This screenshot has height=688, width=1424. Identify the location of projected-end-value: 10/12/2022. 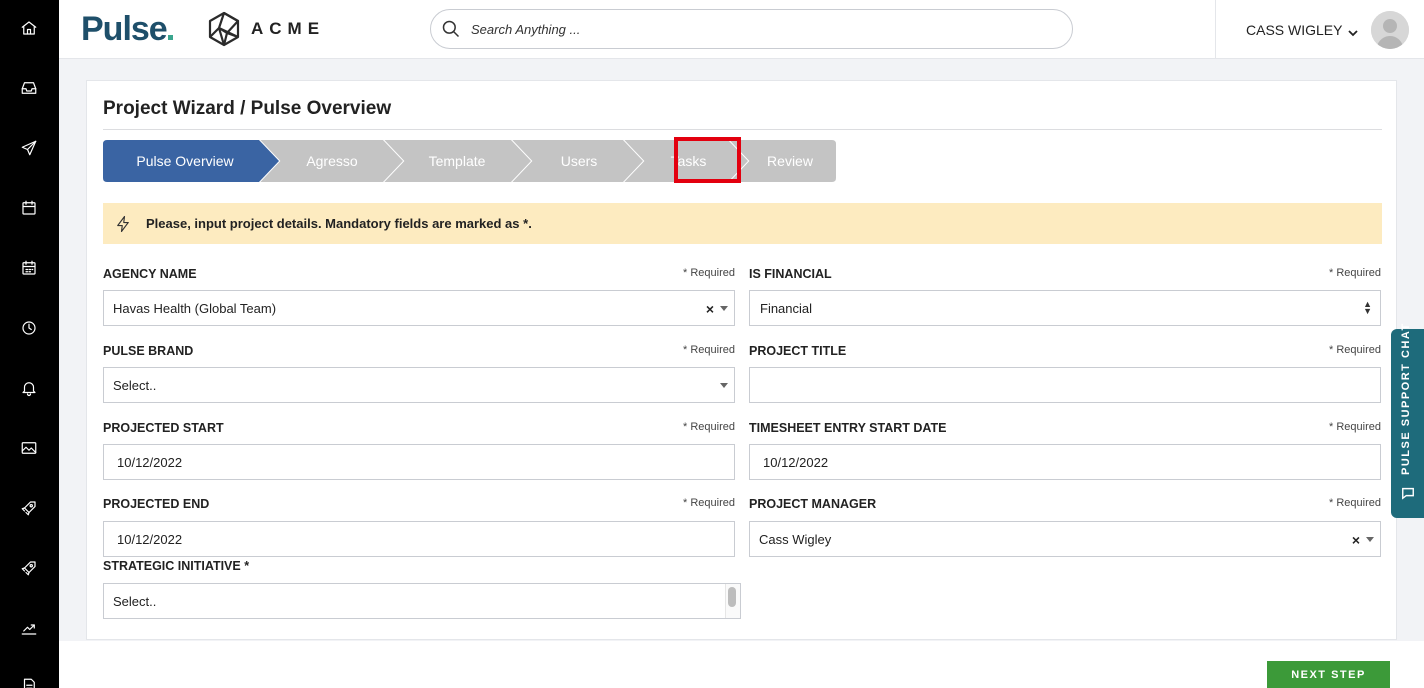
(150, 539).